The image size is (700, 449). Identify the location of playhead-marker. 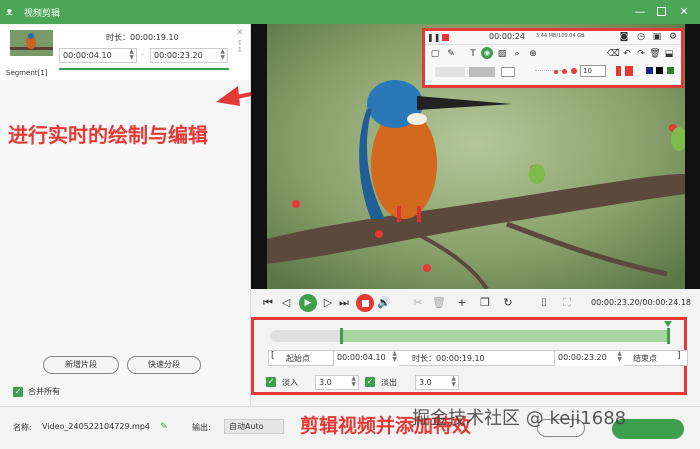
(668, 324).